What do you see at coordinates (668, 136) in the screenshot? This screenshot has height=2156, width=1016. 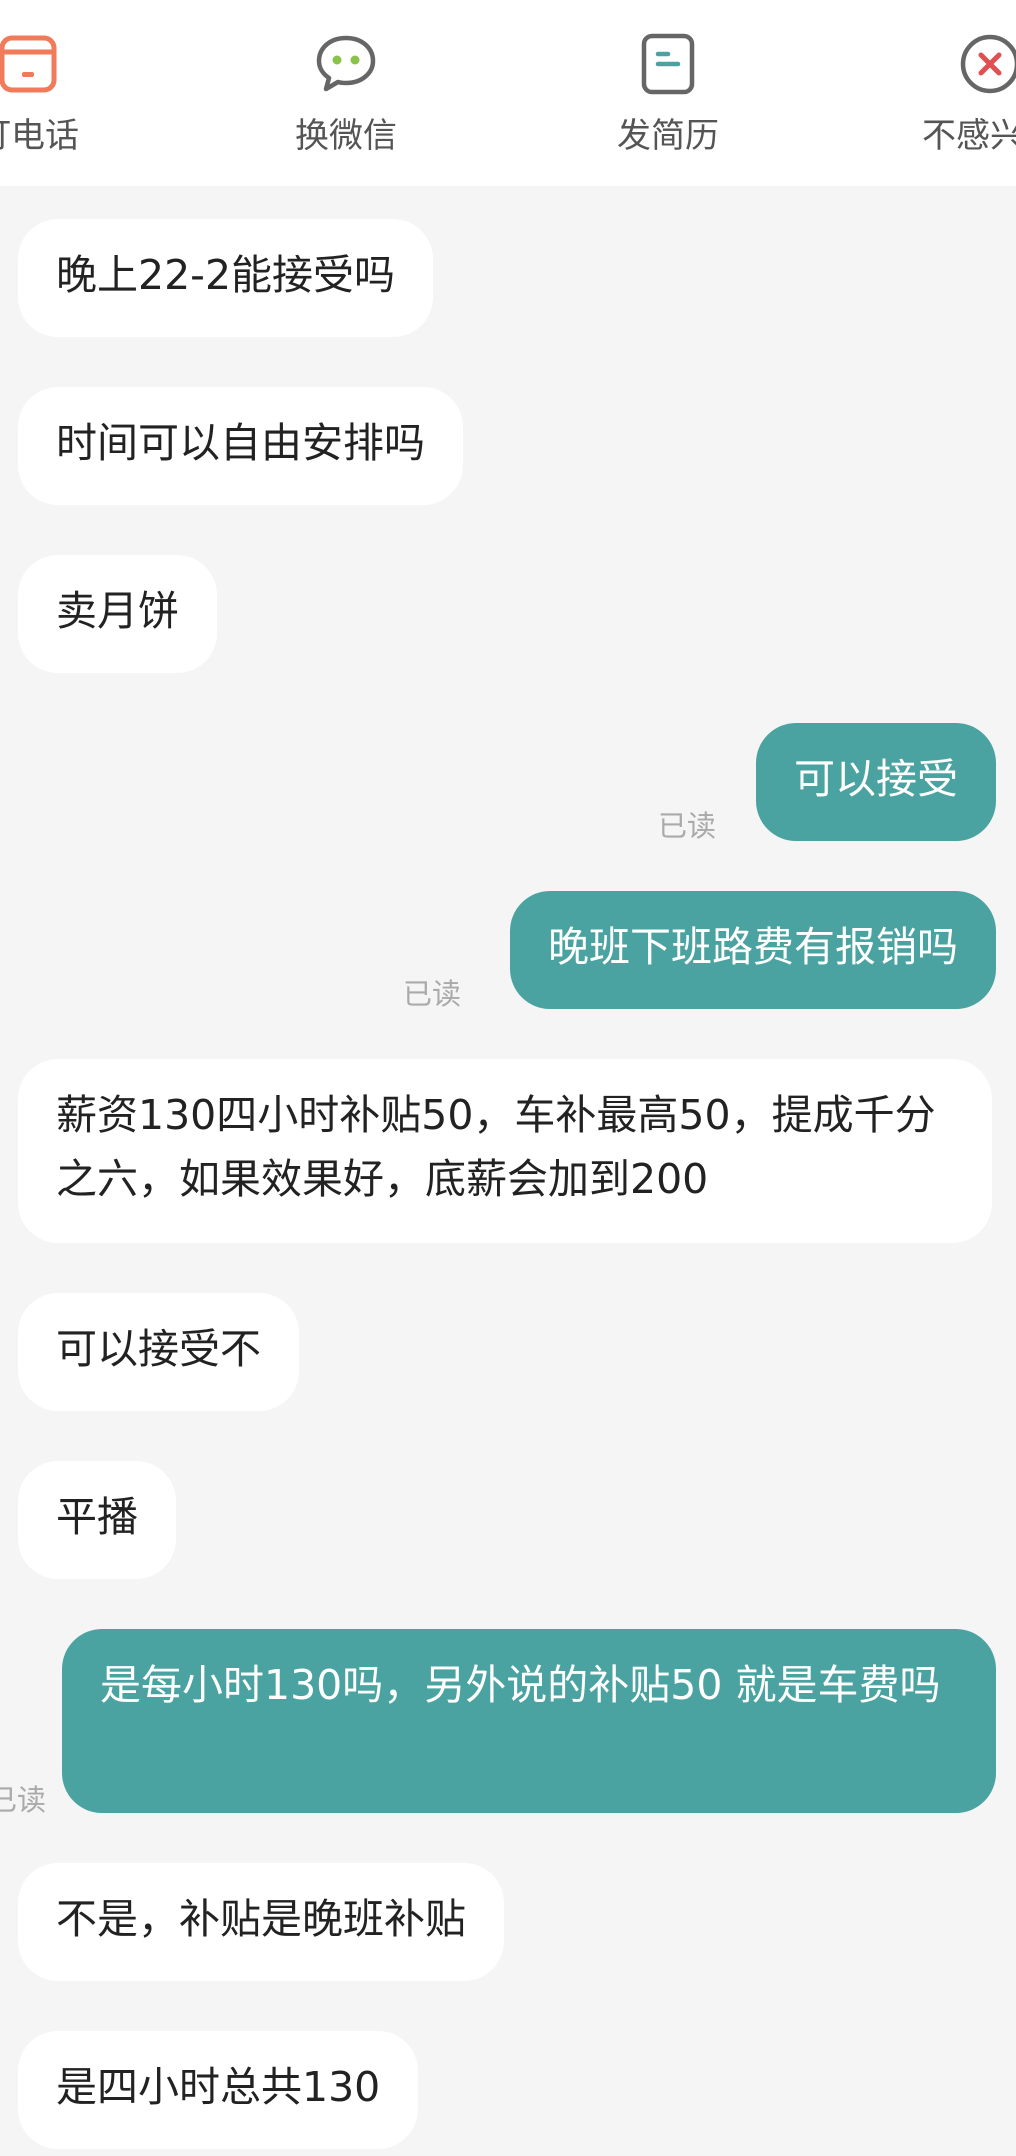 I see `send-resume-label: 发简历` at bounding box center [668, 136].